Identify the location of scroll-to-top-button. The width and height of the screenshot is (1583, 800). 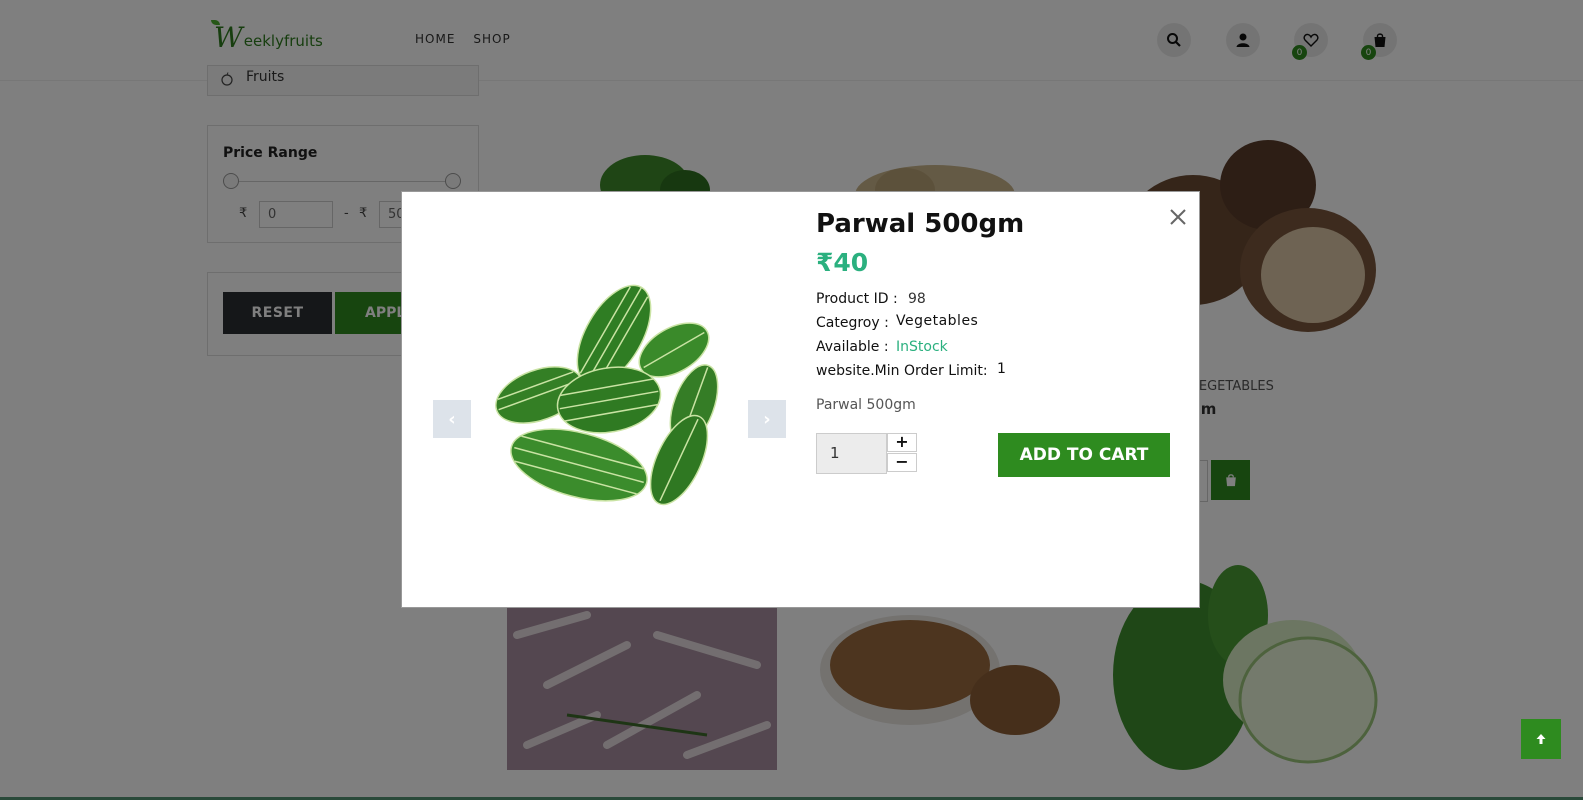
(1541, 739).